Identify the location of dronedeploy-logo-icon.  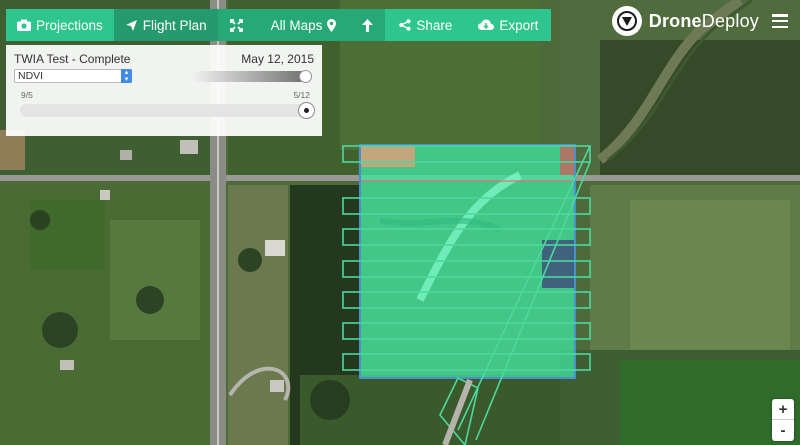
(626, 21).